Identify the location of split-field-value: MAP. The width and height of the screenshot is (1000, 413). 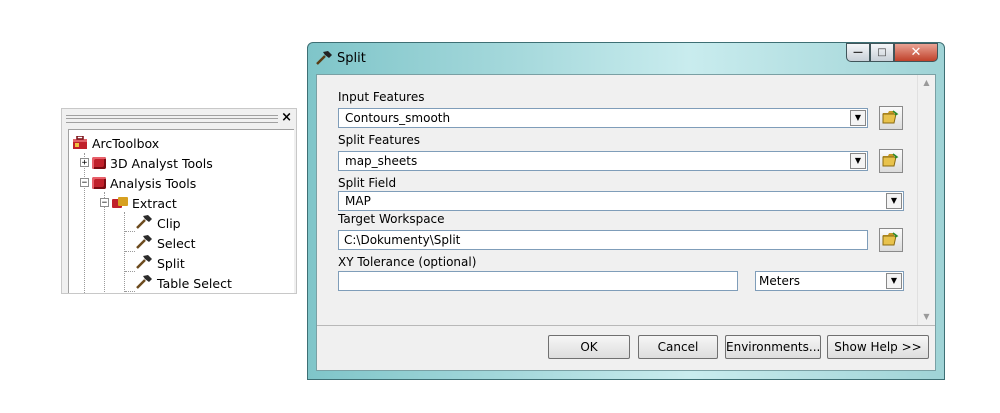
(358, 201).